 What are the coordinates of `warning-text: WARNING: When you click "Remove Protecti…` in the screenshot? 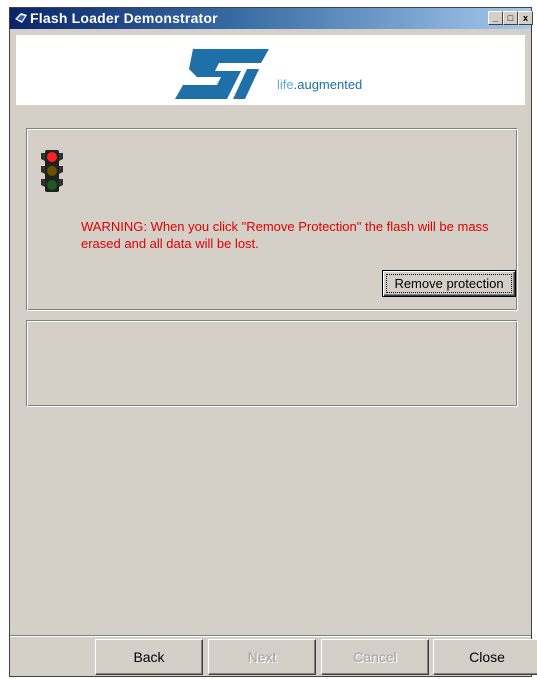 It's located at (285, 235).